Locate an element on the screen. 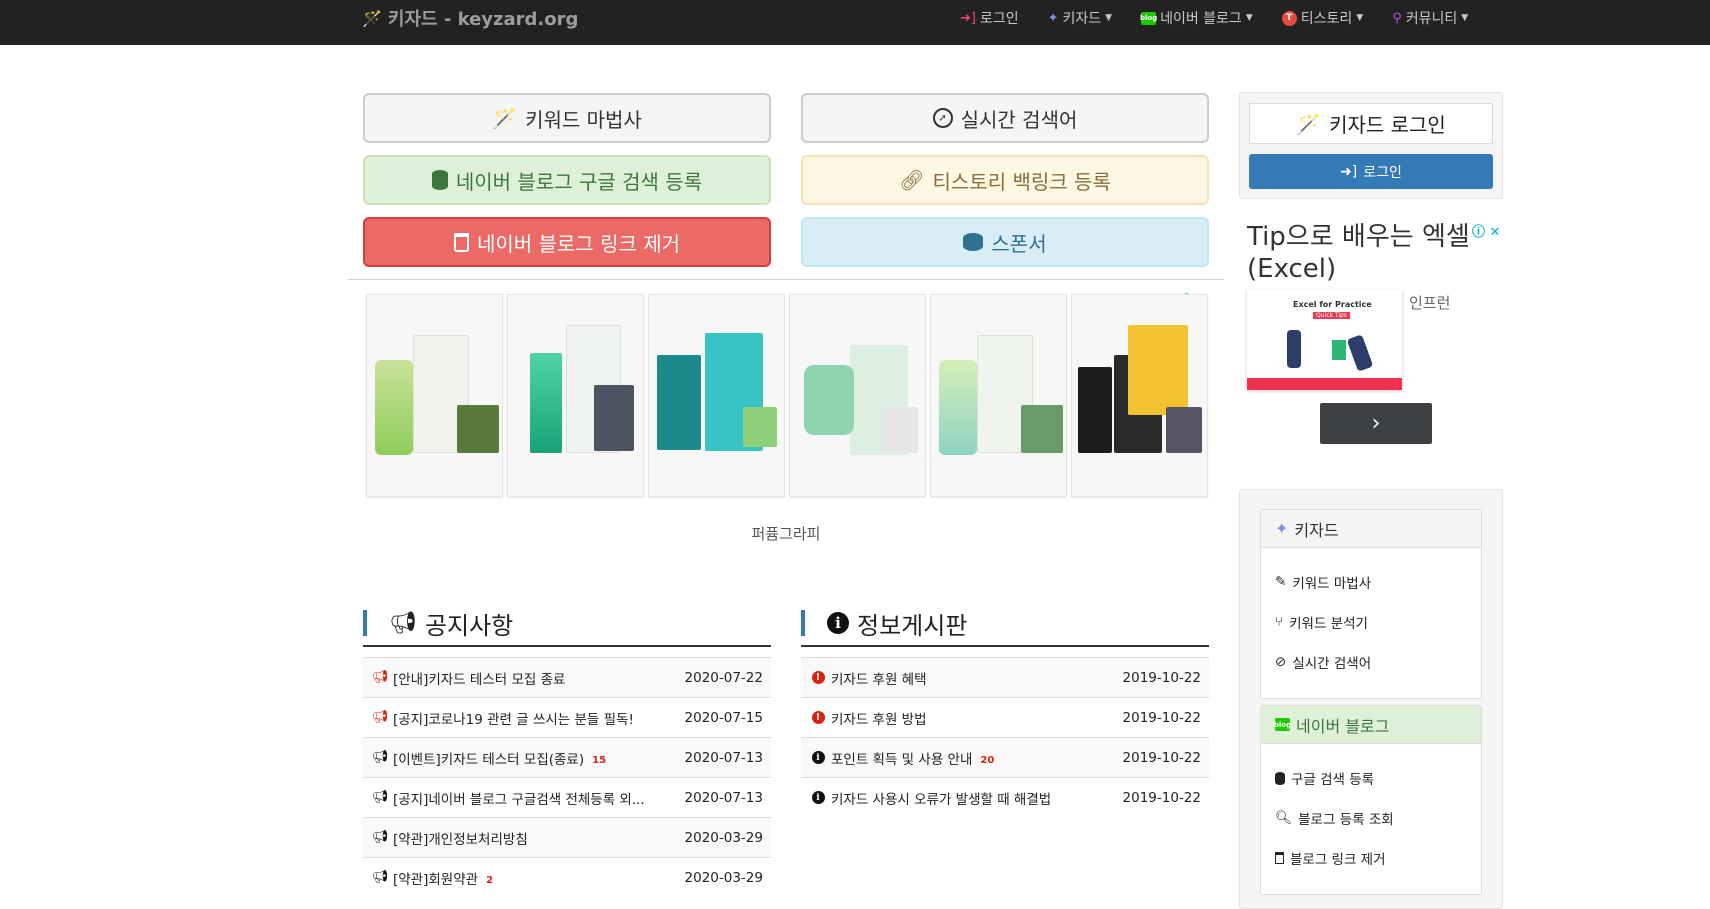 This screenshot has width=1710, height=909. ad-info-close-icon: ⓘ ✕ is located at coordinates (1486, 230).